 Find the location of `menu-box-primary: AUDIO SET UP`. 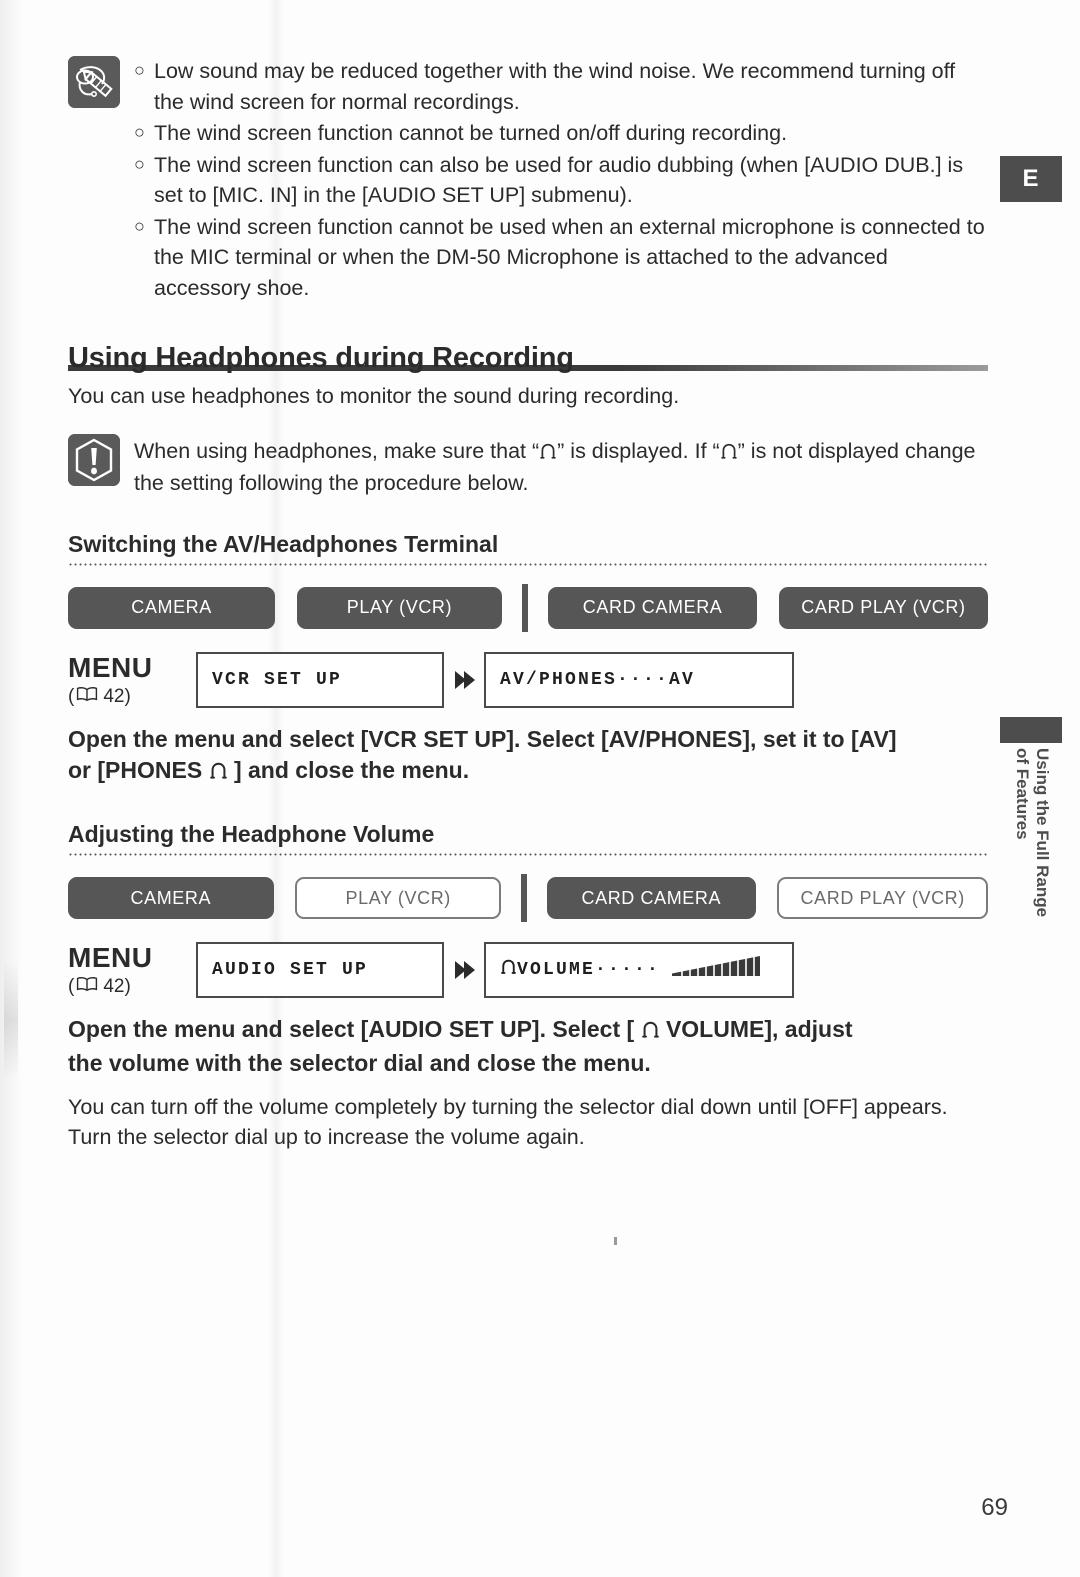

menu-box-primary: AUDIO SET UP is located at coordinates (320, 970).